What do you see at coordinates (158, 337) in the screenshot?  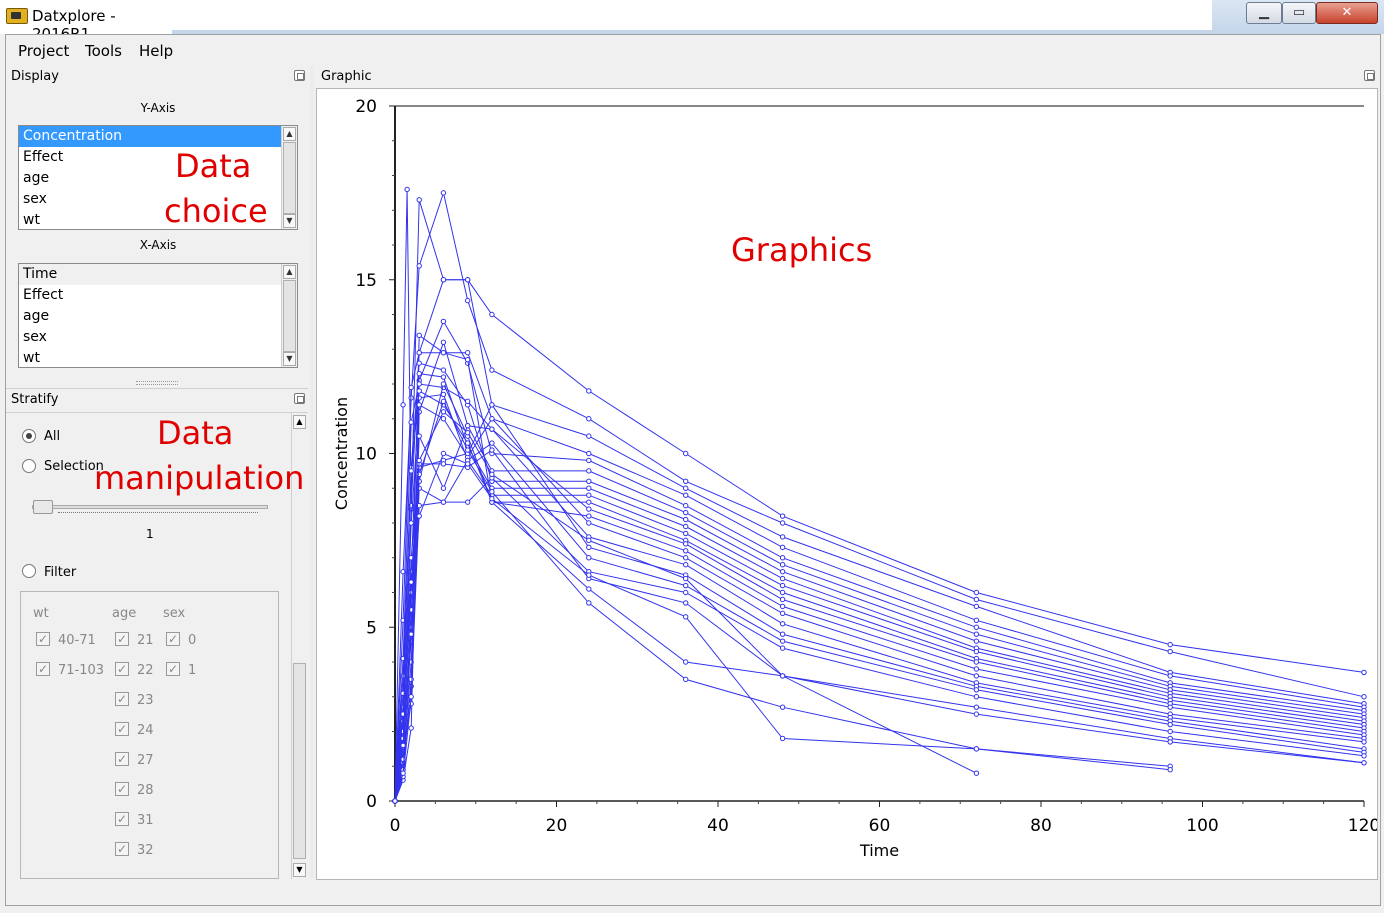 I see `x-axis-option-sex: sex` at bounding box center [158, 337].